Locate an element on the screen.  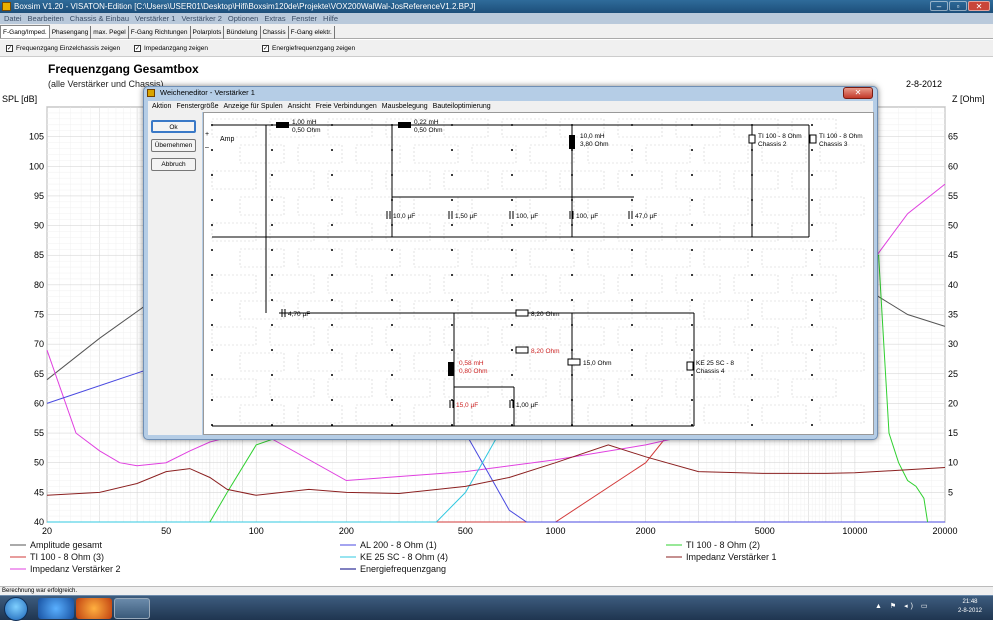
component-l1: 1,00 mH0,50 Ohm is located at coordinates (298, 126).